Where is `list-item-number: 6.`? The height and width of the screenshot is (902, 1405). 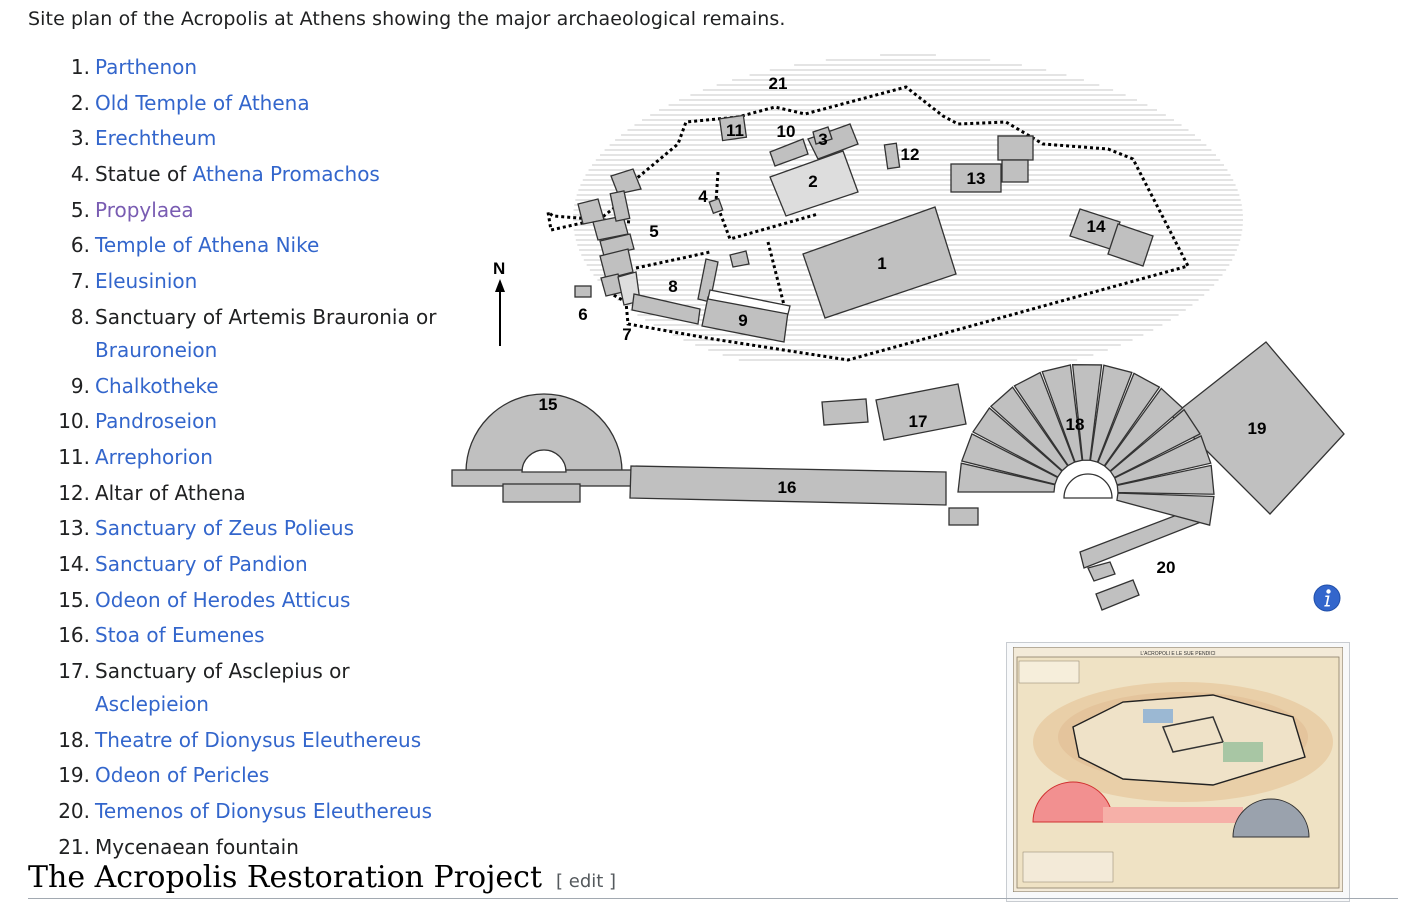
list-item-number: 6. is located at coordinates (80, 245).